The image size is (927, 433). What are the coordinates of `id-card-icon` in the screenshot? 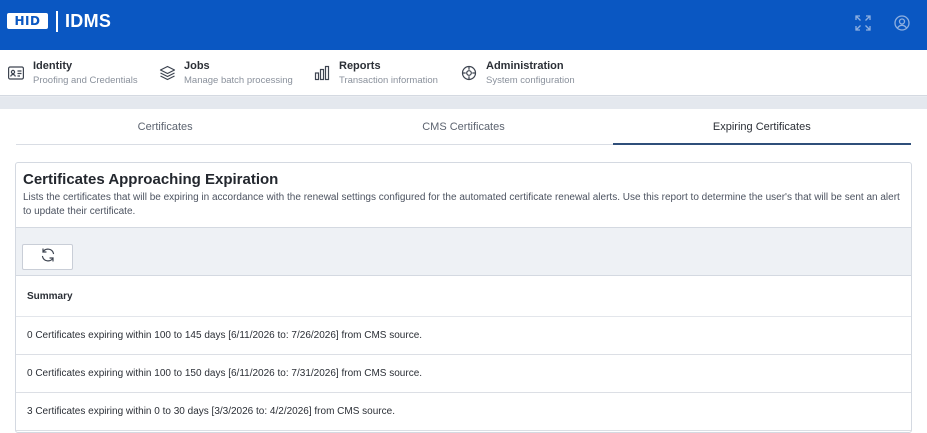 It's located at (16, 73).